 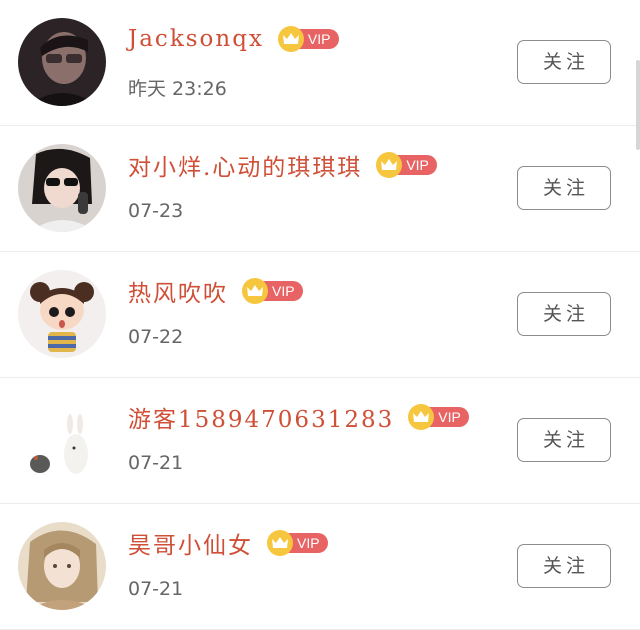 What do you see at coordinates (190, 543) in the screenshot?
I see `nickname: 昊哥小仙女` at bounding box center [190, 543].